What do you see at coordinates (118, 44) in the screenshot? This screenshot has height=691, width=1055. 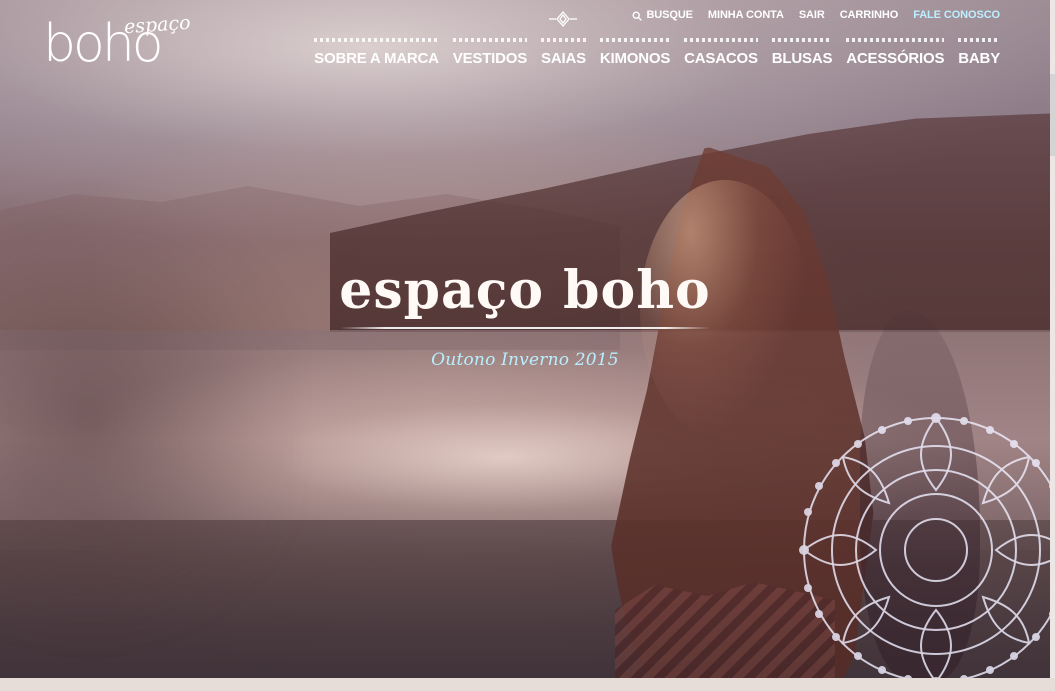 I see `site-logo: boho espaço` at bounding box center [118, 44].